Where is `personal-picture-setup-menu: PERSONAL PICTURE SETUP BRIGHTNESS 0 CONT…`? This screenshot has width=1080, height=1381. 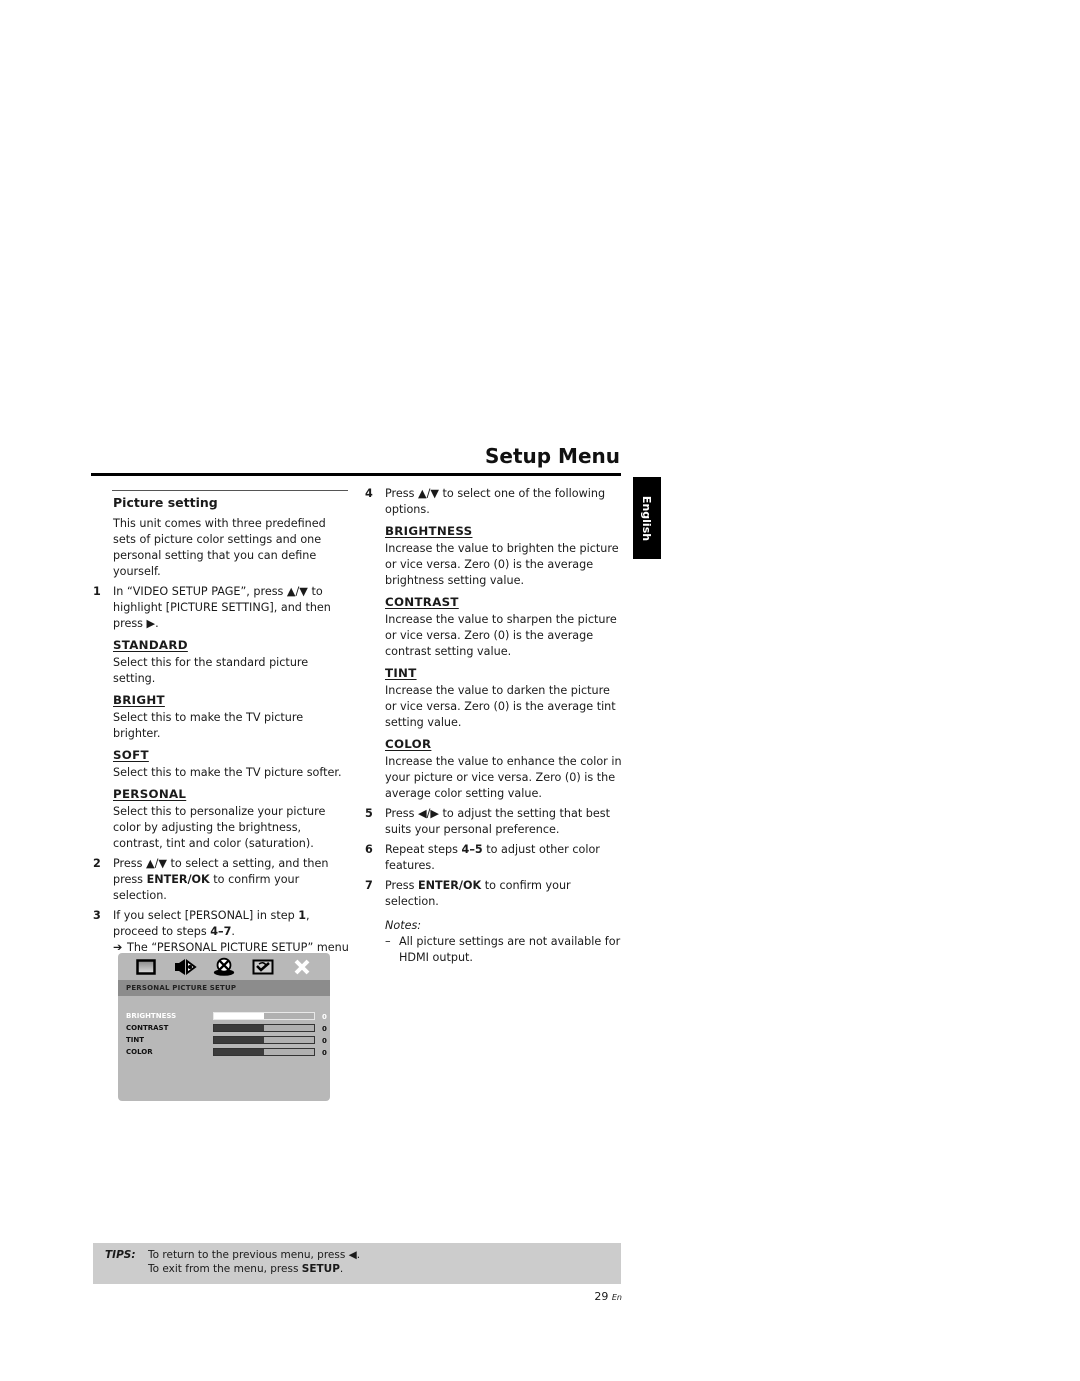
personal-picture-setup-menu: PERSONAL PICTURE SETUP BRIGHTNESS 0 CONT… is located at coordinates (224, 1027).